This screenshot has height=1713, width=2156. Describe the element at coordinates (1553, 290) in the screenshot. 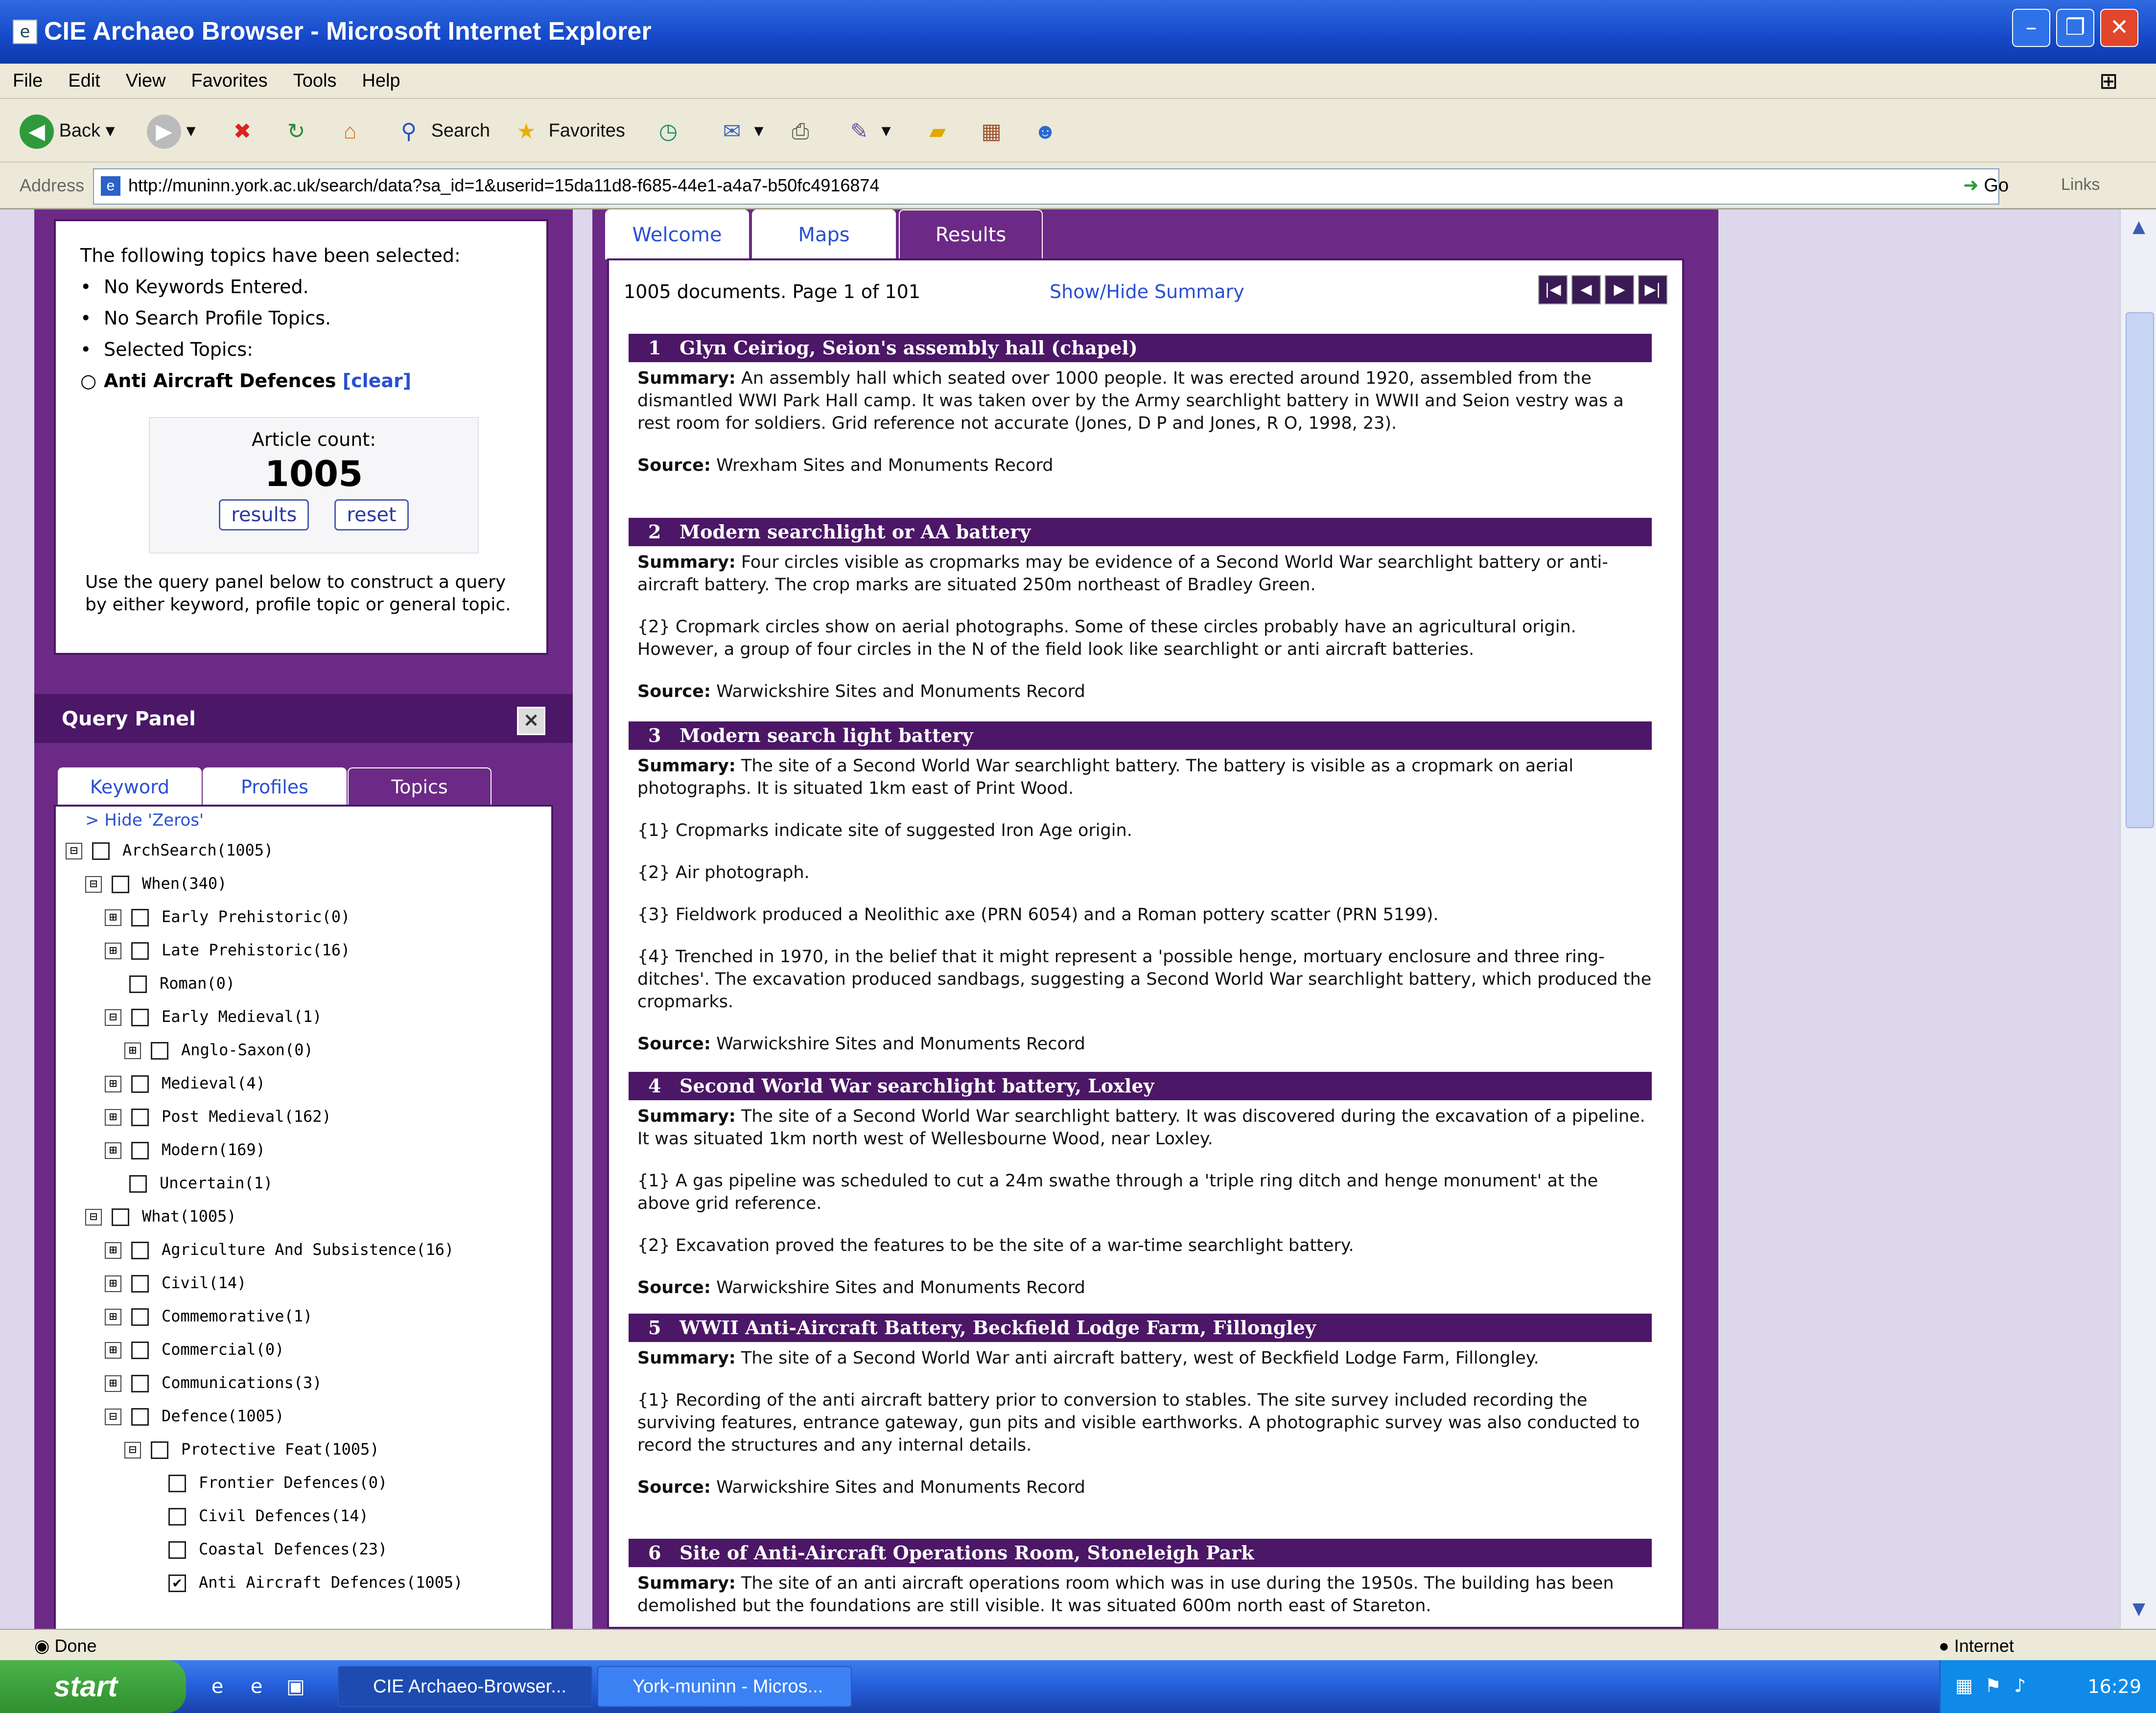

I see `first-page-button: |◀` at that location.